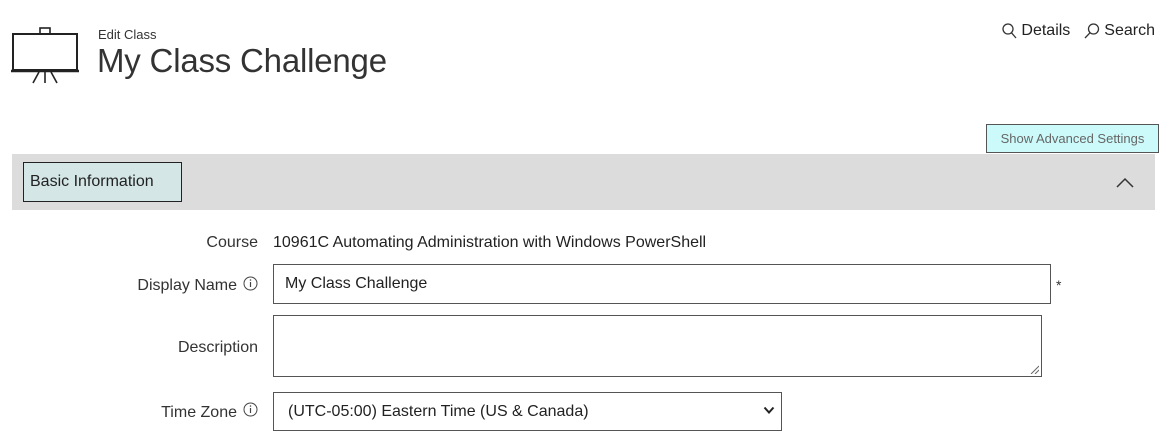 The width and height of the screenshot is (1171, 438). Describe the element at coordinates (1129, 30) in the screenshot. I see `search-label: Search` at that location.